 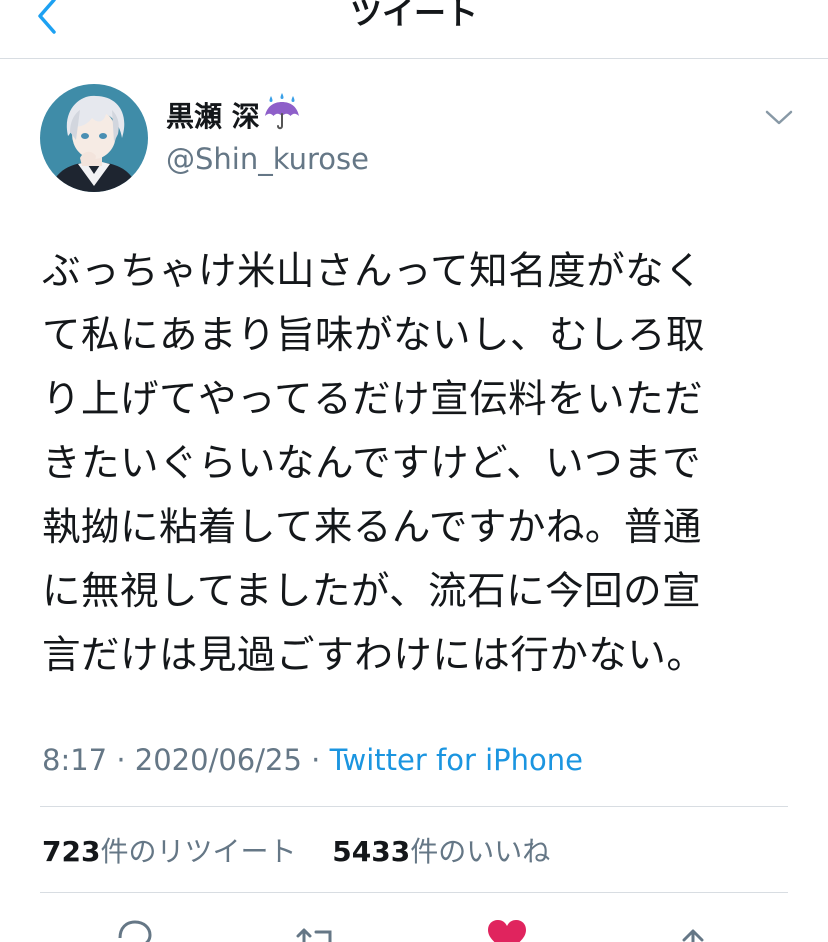 What do you see at coordinates (507, 931) in the screenshot?
I see `heart-icon` at bounding box center [507, 931].